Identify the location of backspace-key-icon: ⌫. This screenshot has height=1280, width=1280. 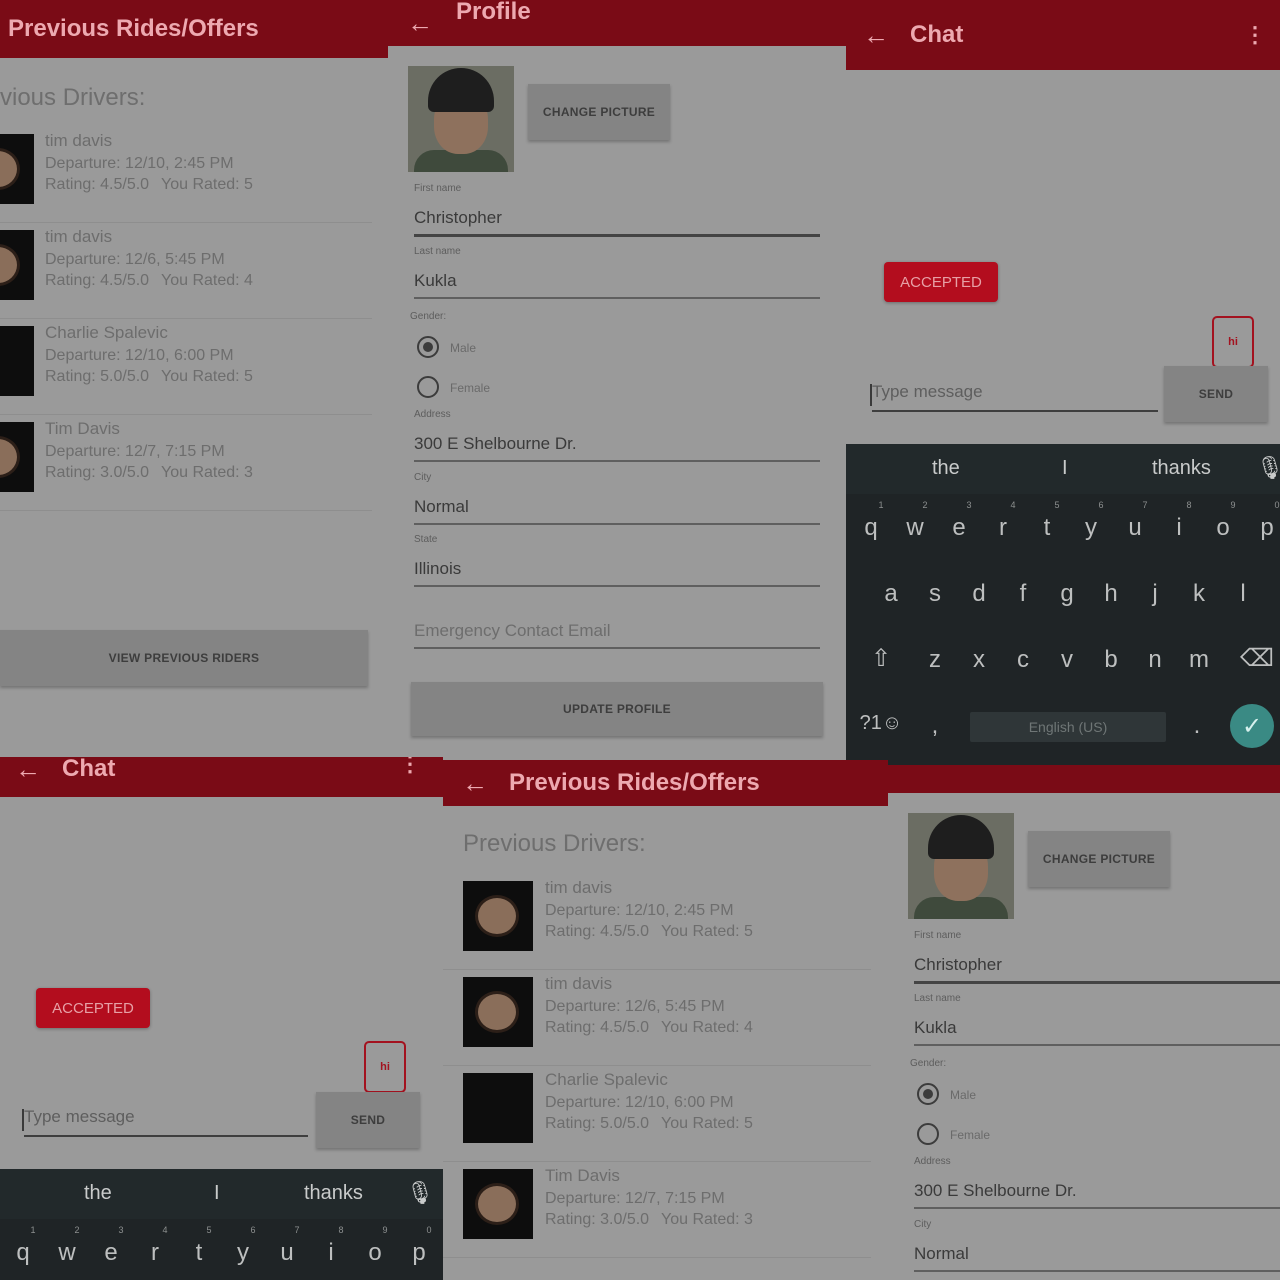
(1257, 658).